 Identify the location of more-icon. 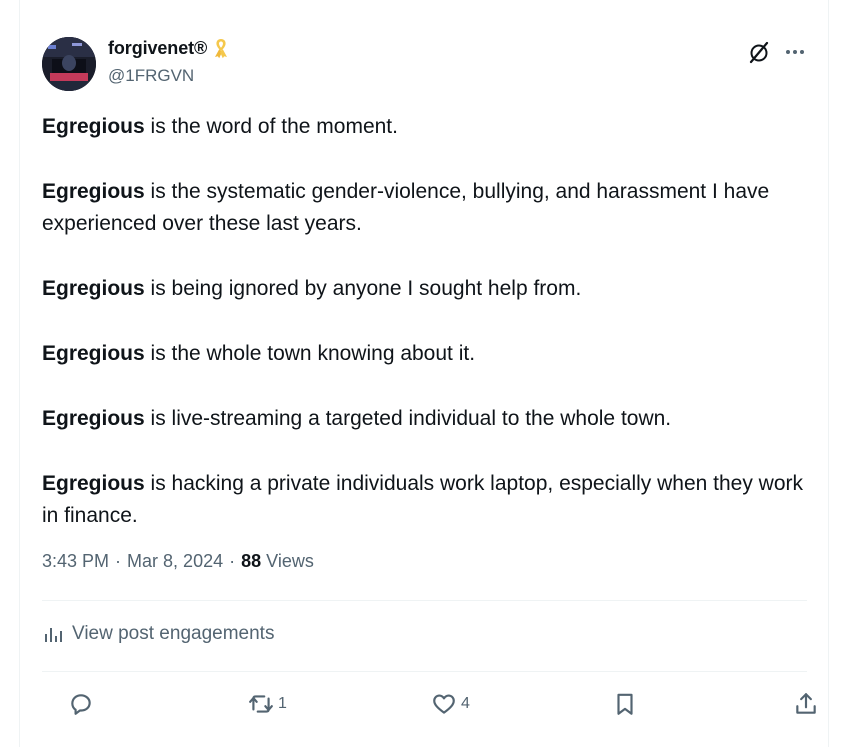
(795, 52).